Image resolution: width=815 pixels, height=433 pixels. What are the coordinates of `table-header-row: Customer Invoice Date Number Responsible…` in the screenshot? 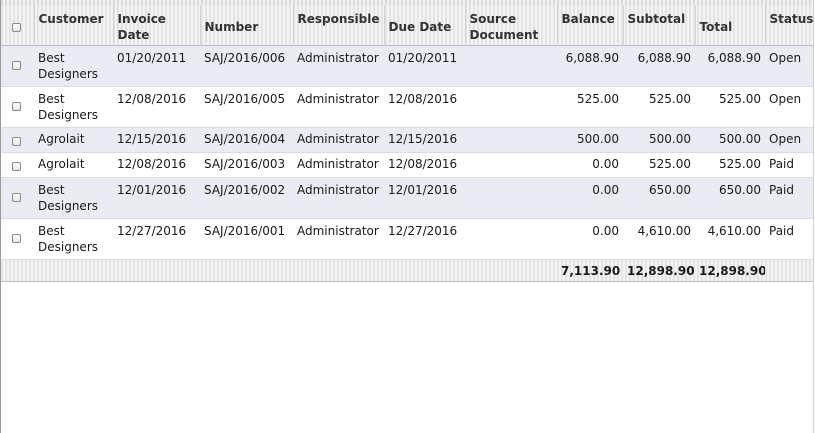 It's located at (407, 25).